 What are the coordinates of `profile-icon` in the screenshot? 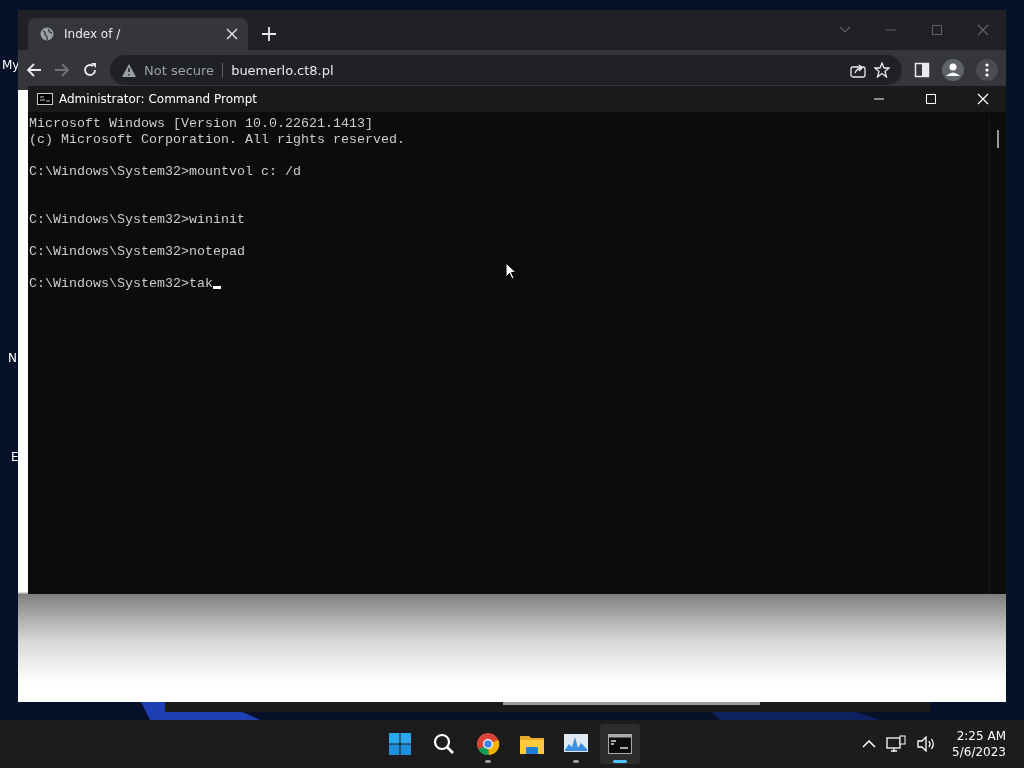 It's located at (953, 70).